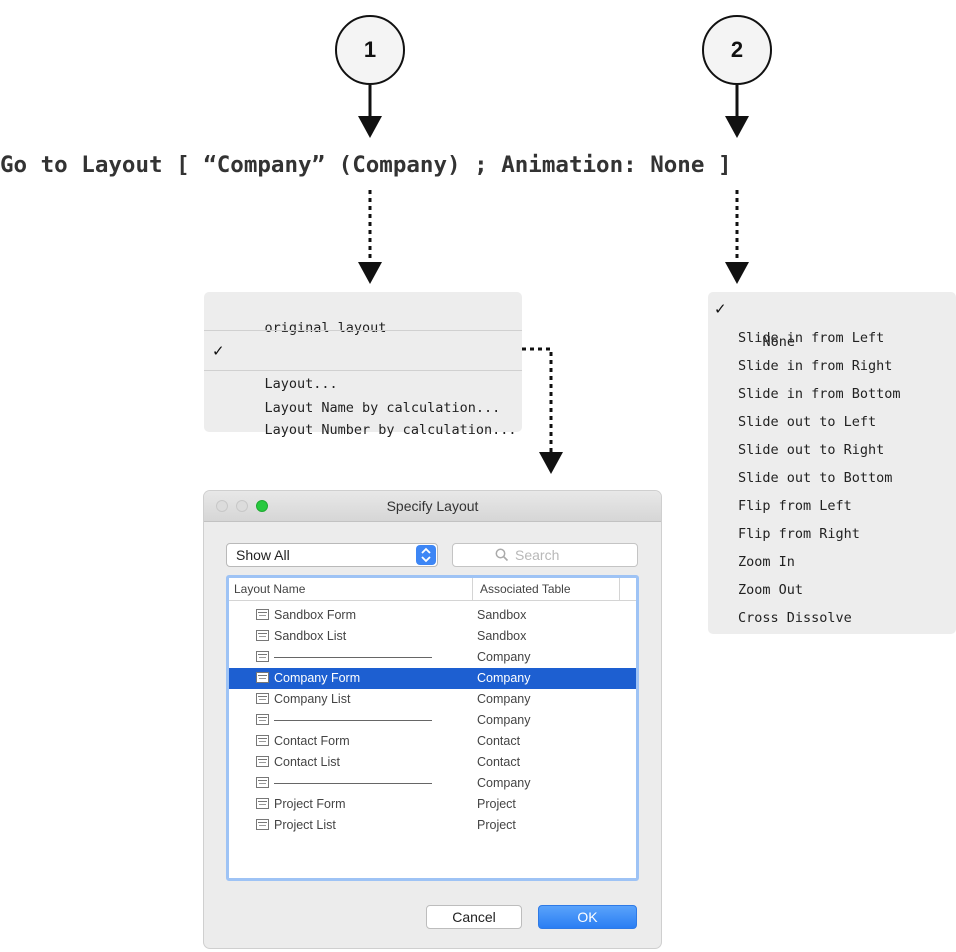 This screenshot has height=952, width=956. I want to click on menu-item-slide-in-from-left: Slide in from Left, so click(832, 338).